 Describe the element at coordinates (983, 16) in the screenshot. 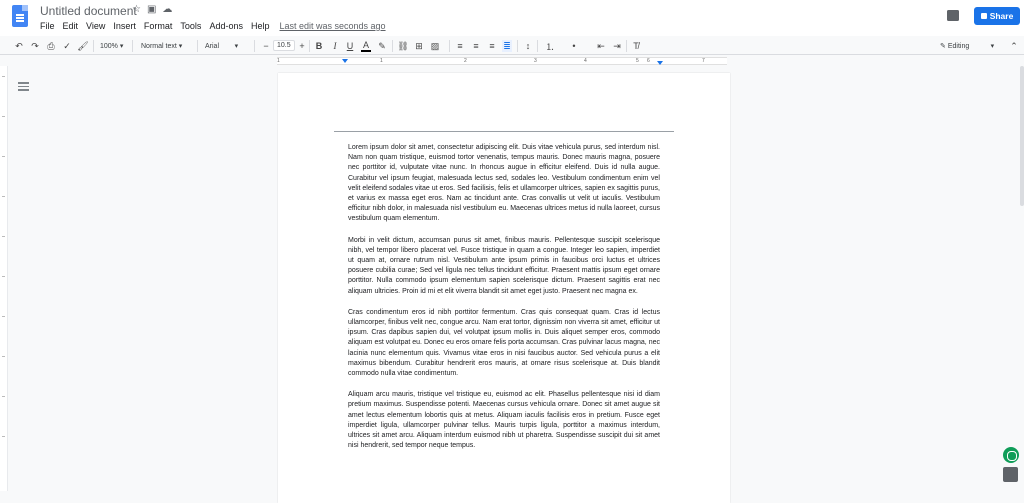

I see `lock-icon` at that location.